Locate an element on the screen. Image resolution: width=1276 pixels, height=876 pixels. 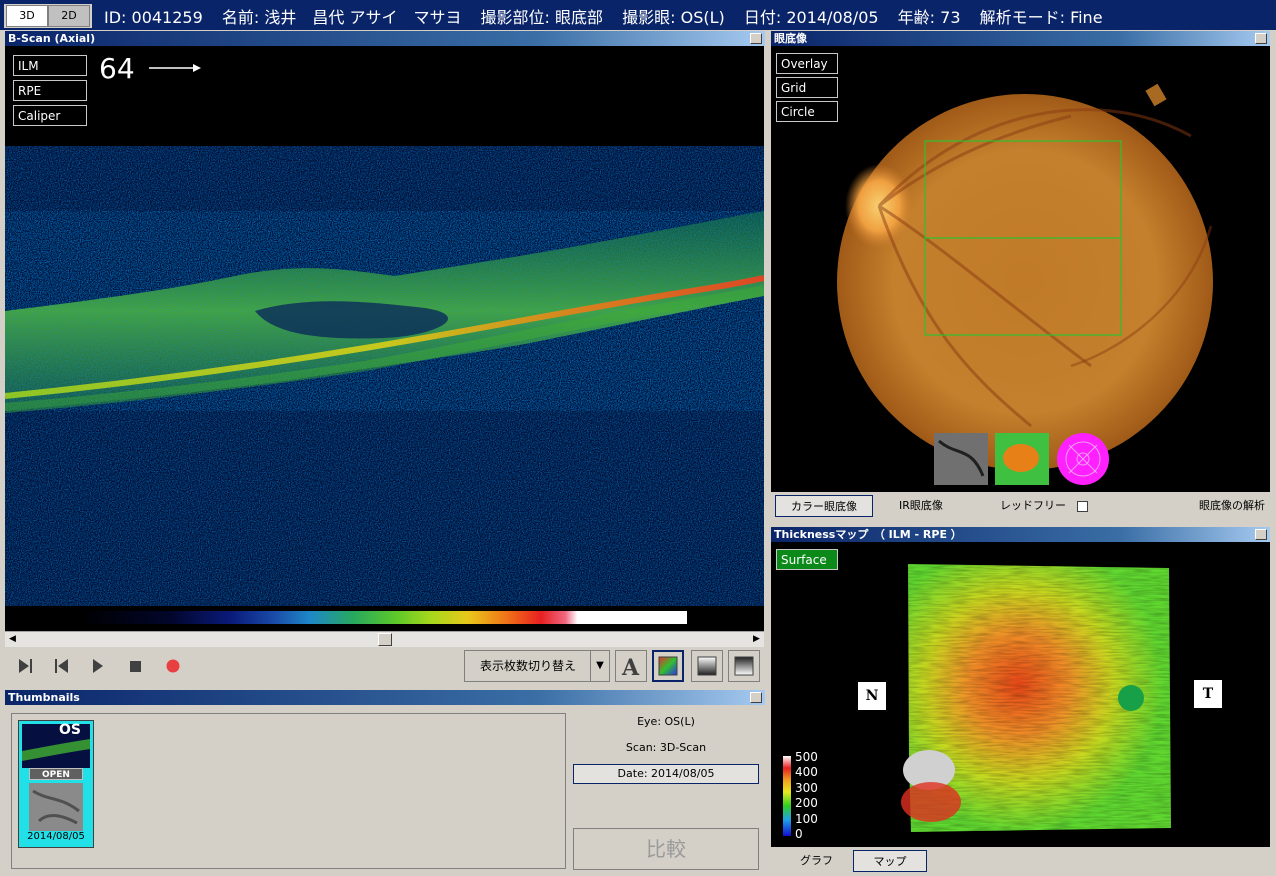
view-mode-tabs: 3D 2D is located at coordinates (48, 16).